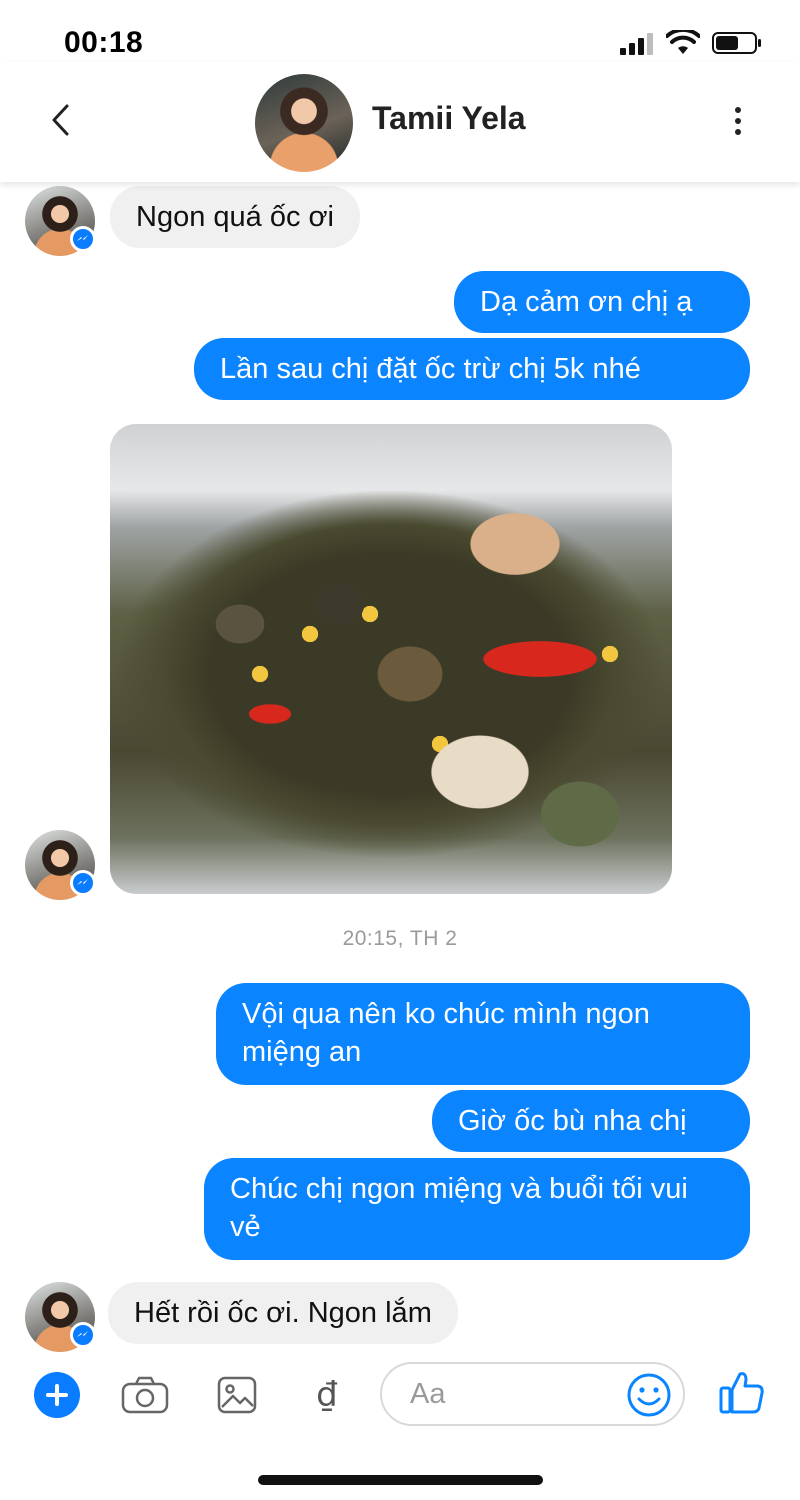 This screenshot has height=1500, width=800. I want to click on more-options-button, so click(738, 121).